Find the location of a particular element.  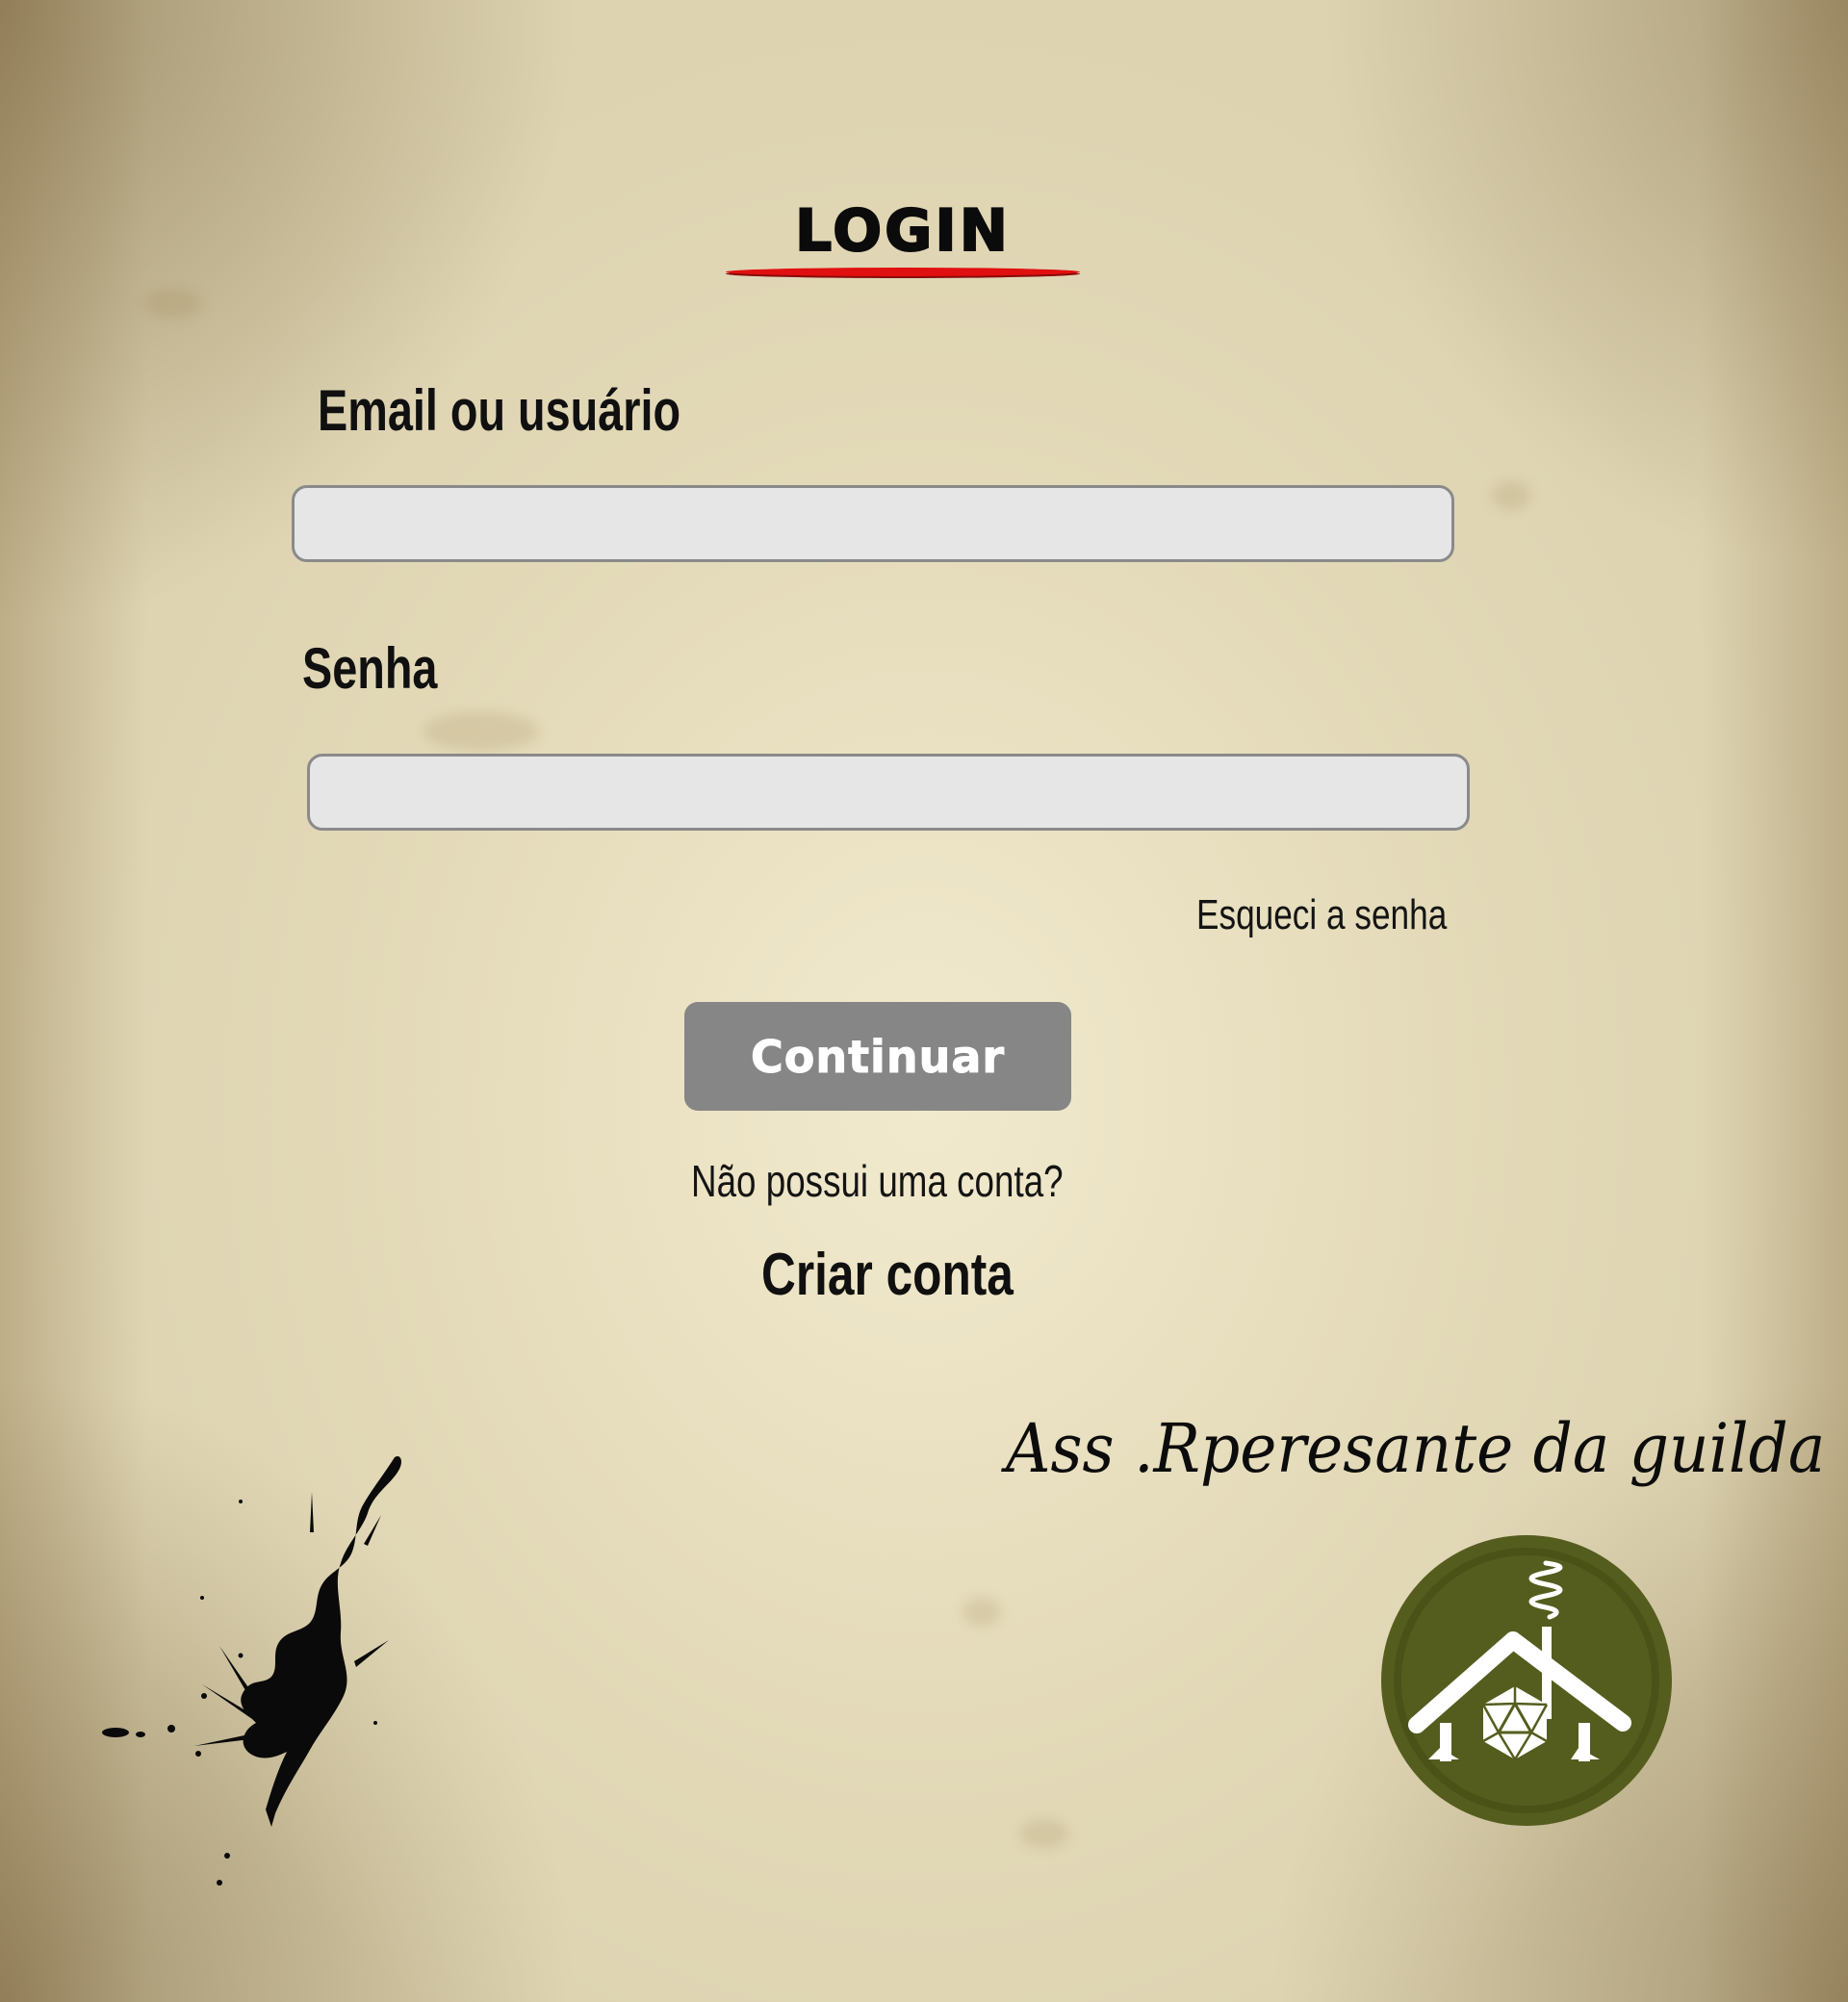

title-block: LOGIN is located at coordinates (903, 235).